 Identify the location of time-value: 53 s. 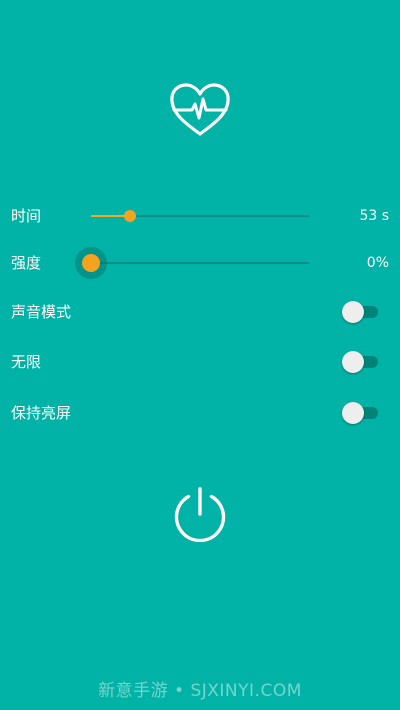
(374, 216).